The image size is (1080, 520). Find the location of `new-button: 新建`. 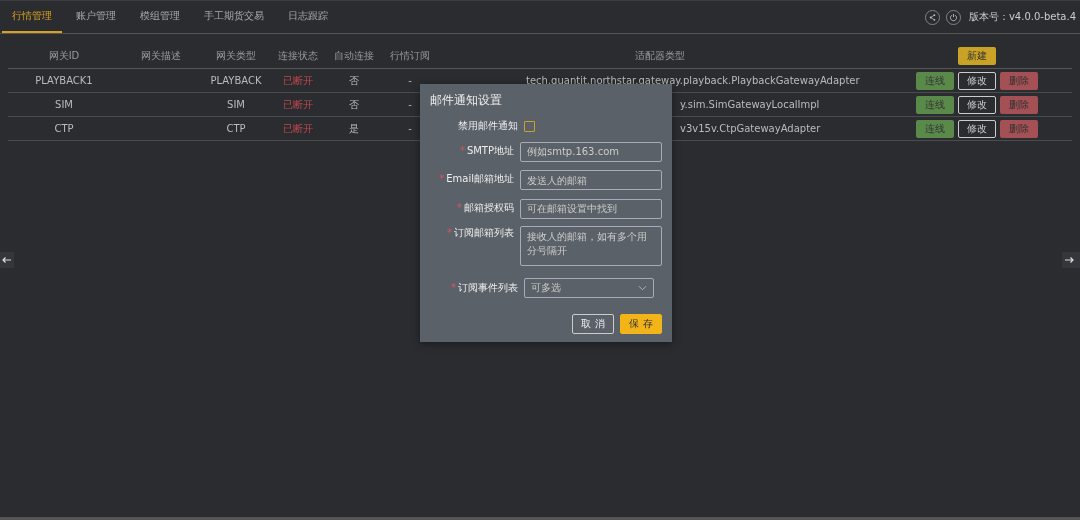

new-button: 新建 is located at coordinates (977, 56).